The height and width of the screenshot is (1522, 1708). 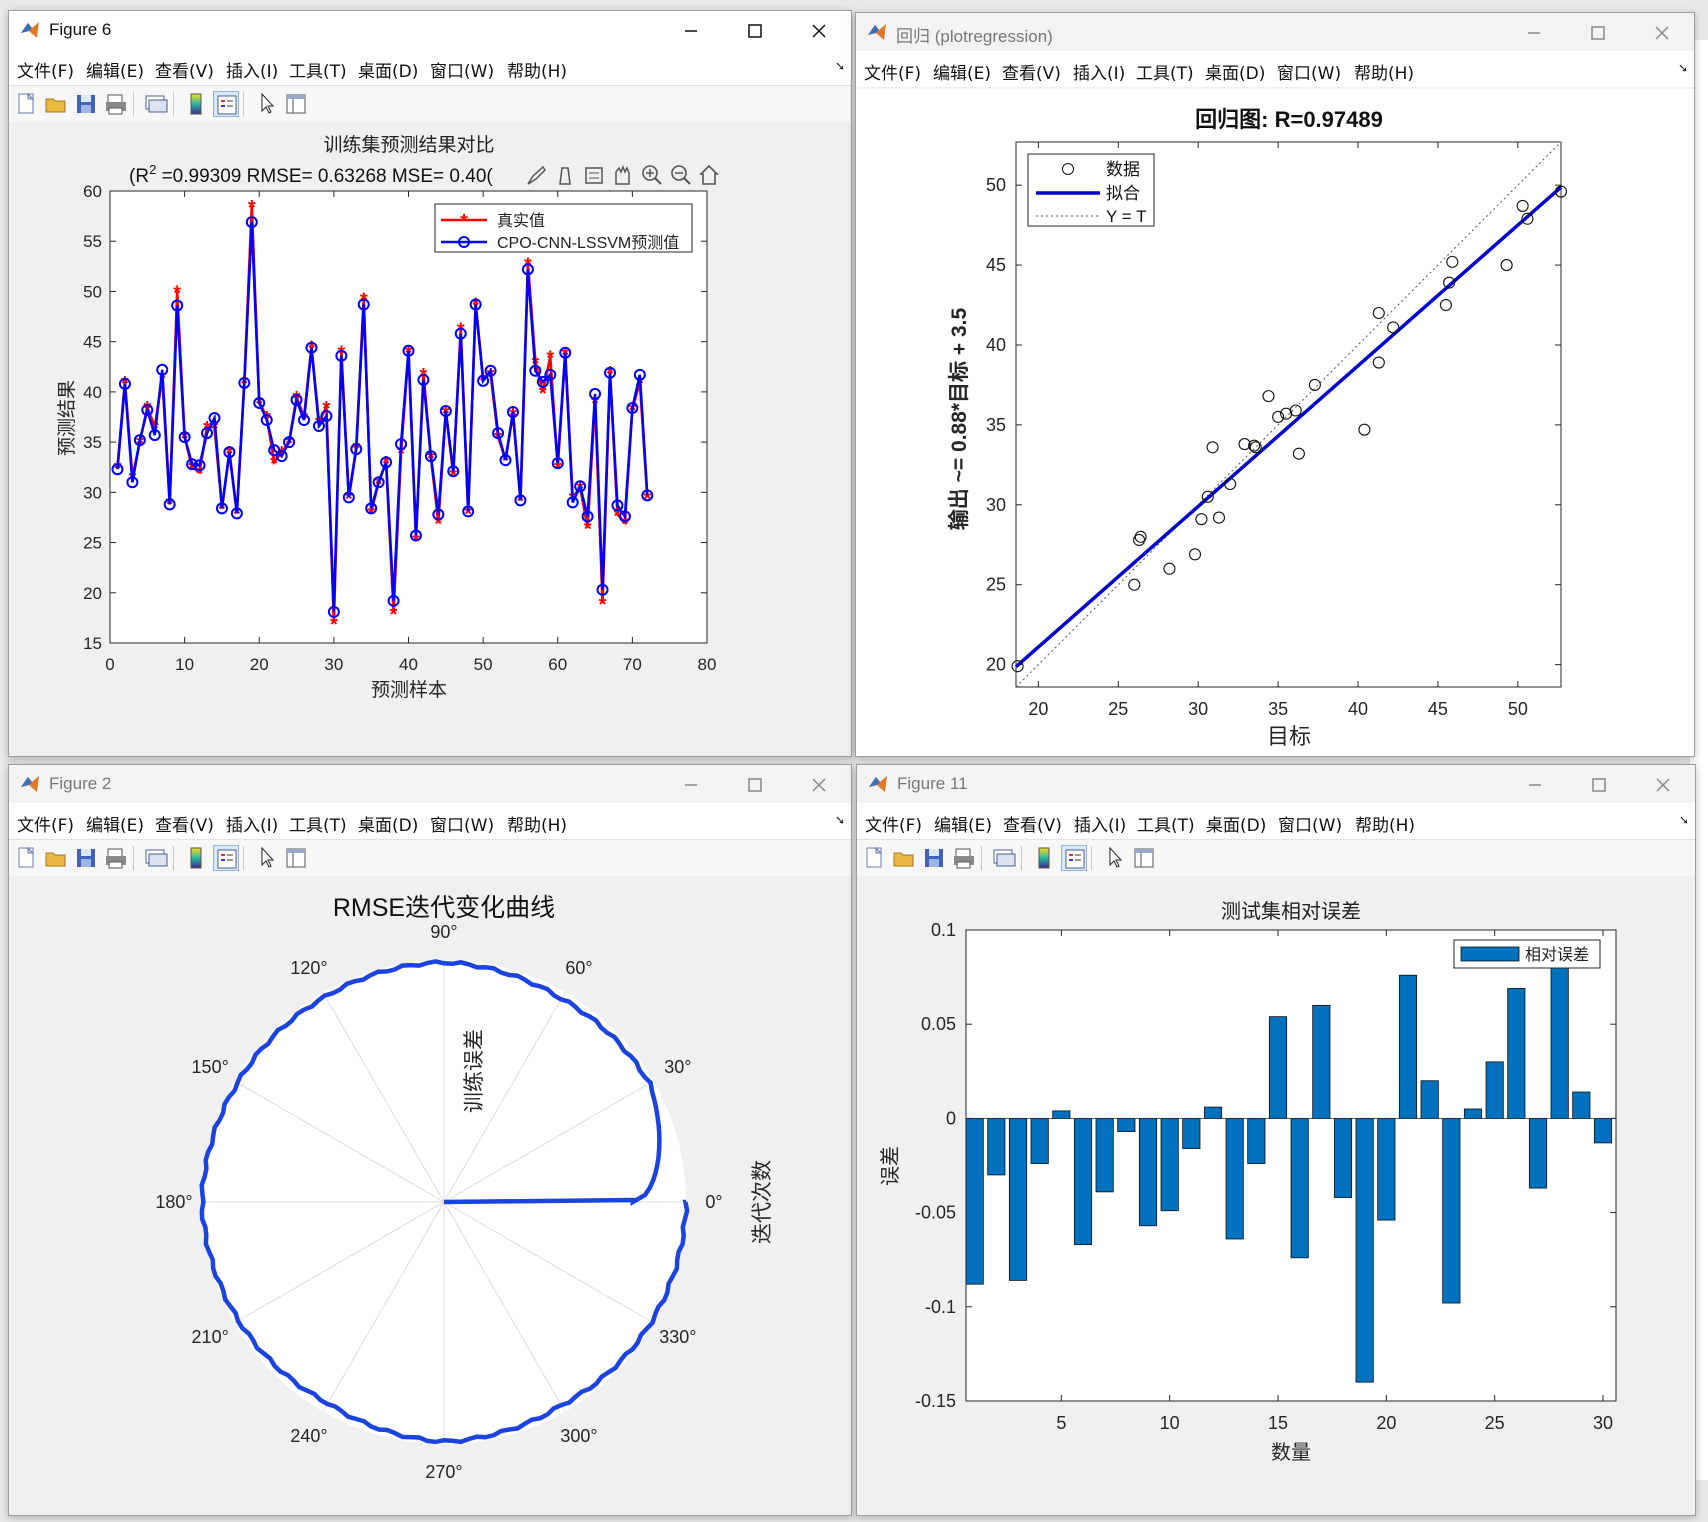 What do you see at coordinates (632, 664) in the screenshot?
I see `x-tick-label: 70` at bounding box center [632, 664].